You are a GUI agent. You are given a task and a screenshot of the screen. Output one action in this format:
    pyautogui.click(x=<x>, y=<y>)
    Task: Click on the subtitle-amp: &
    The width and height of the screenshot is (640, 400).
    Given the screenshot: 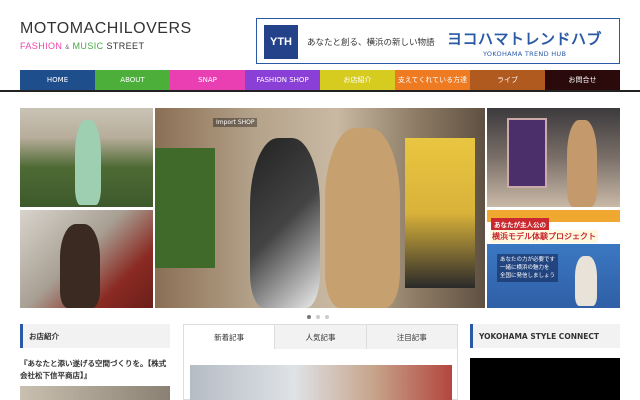 What is the action you would take?
    pyautogui.click(x=67, y=48)
    